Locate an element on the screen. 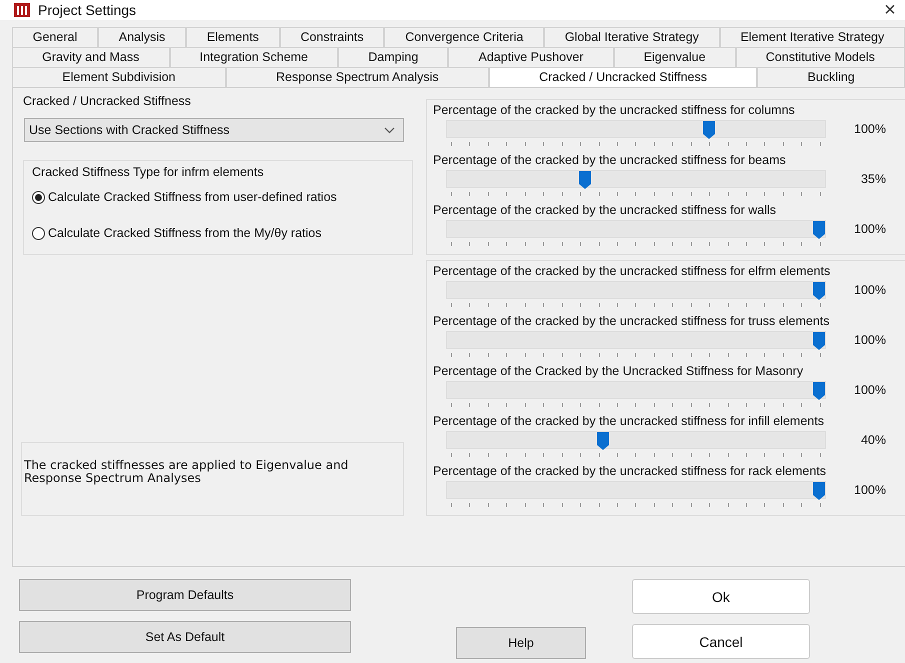 This screenshot has height=663, width=905. slider-label: Percentage of the cracked by the uncracked stiffness for columns is located at coordinates (614, 110).